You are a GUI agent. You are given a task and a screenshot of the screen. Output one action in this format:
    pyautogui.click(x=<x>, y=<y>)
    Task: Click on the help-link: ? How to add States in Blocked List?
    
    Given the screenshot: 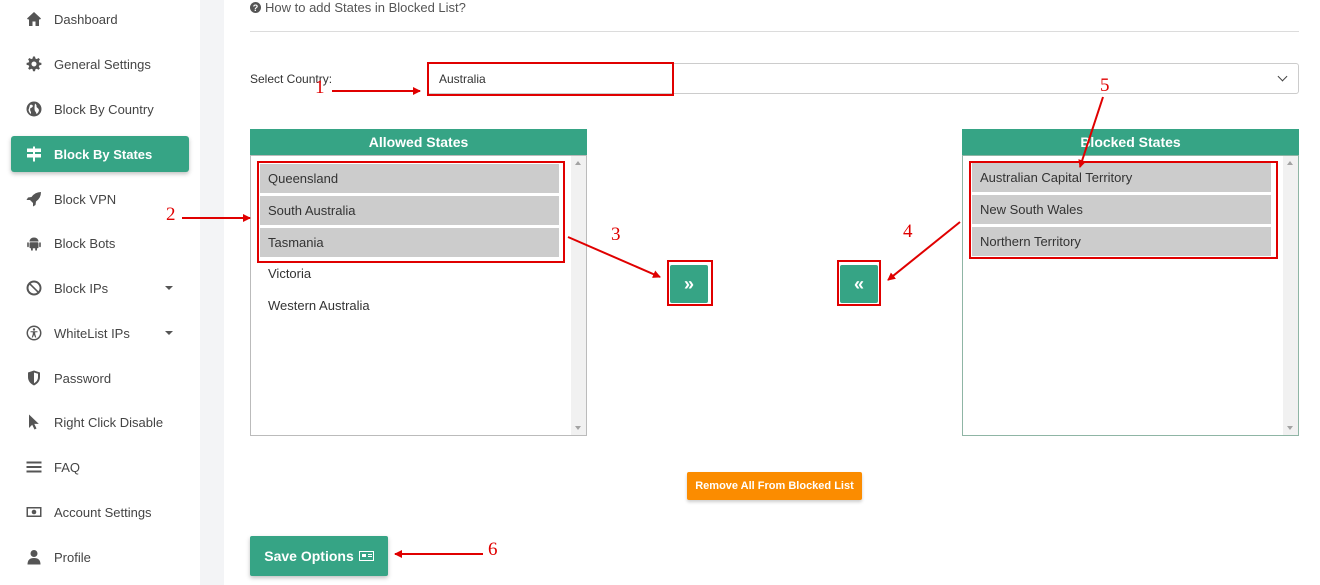 What is the action you would take?
    pyautogui.click(x=358, y=7)
    